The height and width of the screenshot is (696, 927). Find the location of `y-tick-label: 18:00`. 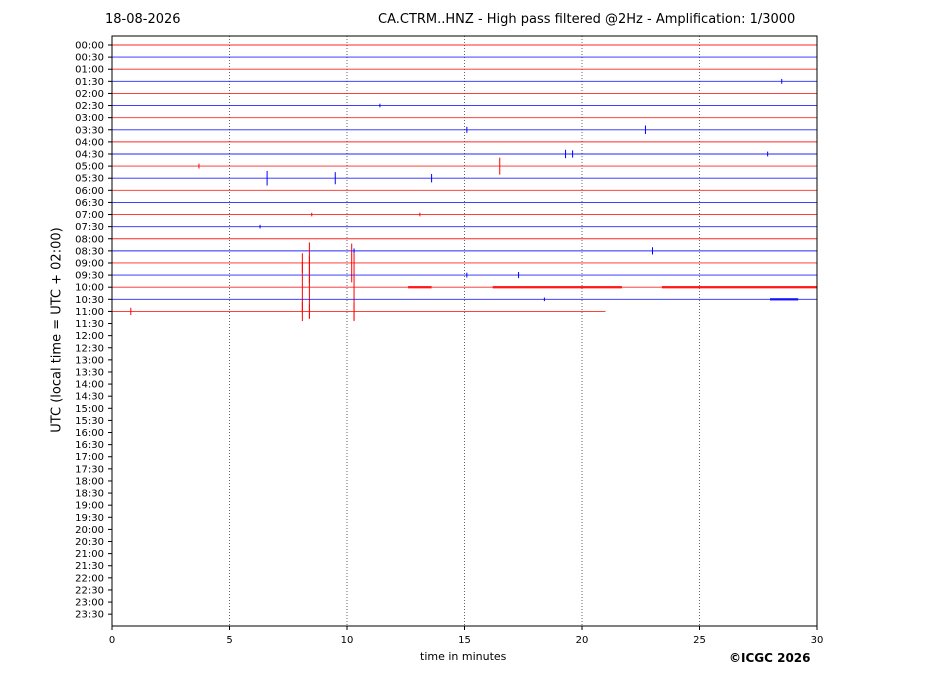

y-tick-label: 18:00 is located at coordinates (89, 481).